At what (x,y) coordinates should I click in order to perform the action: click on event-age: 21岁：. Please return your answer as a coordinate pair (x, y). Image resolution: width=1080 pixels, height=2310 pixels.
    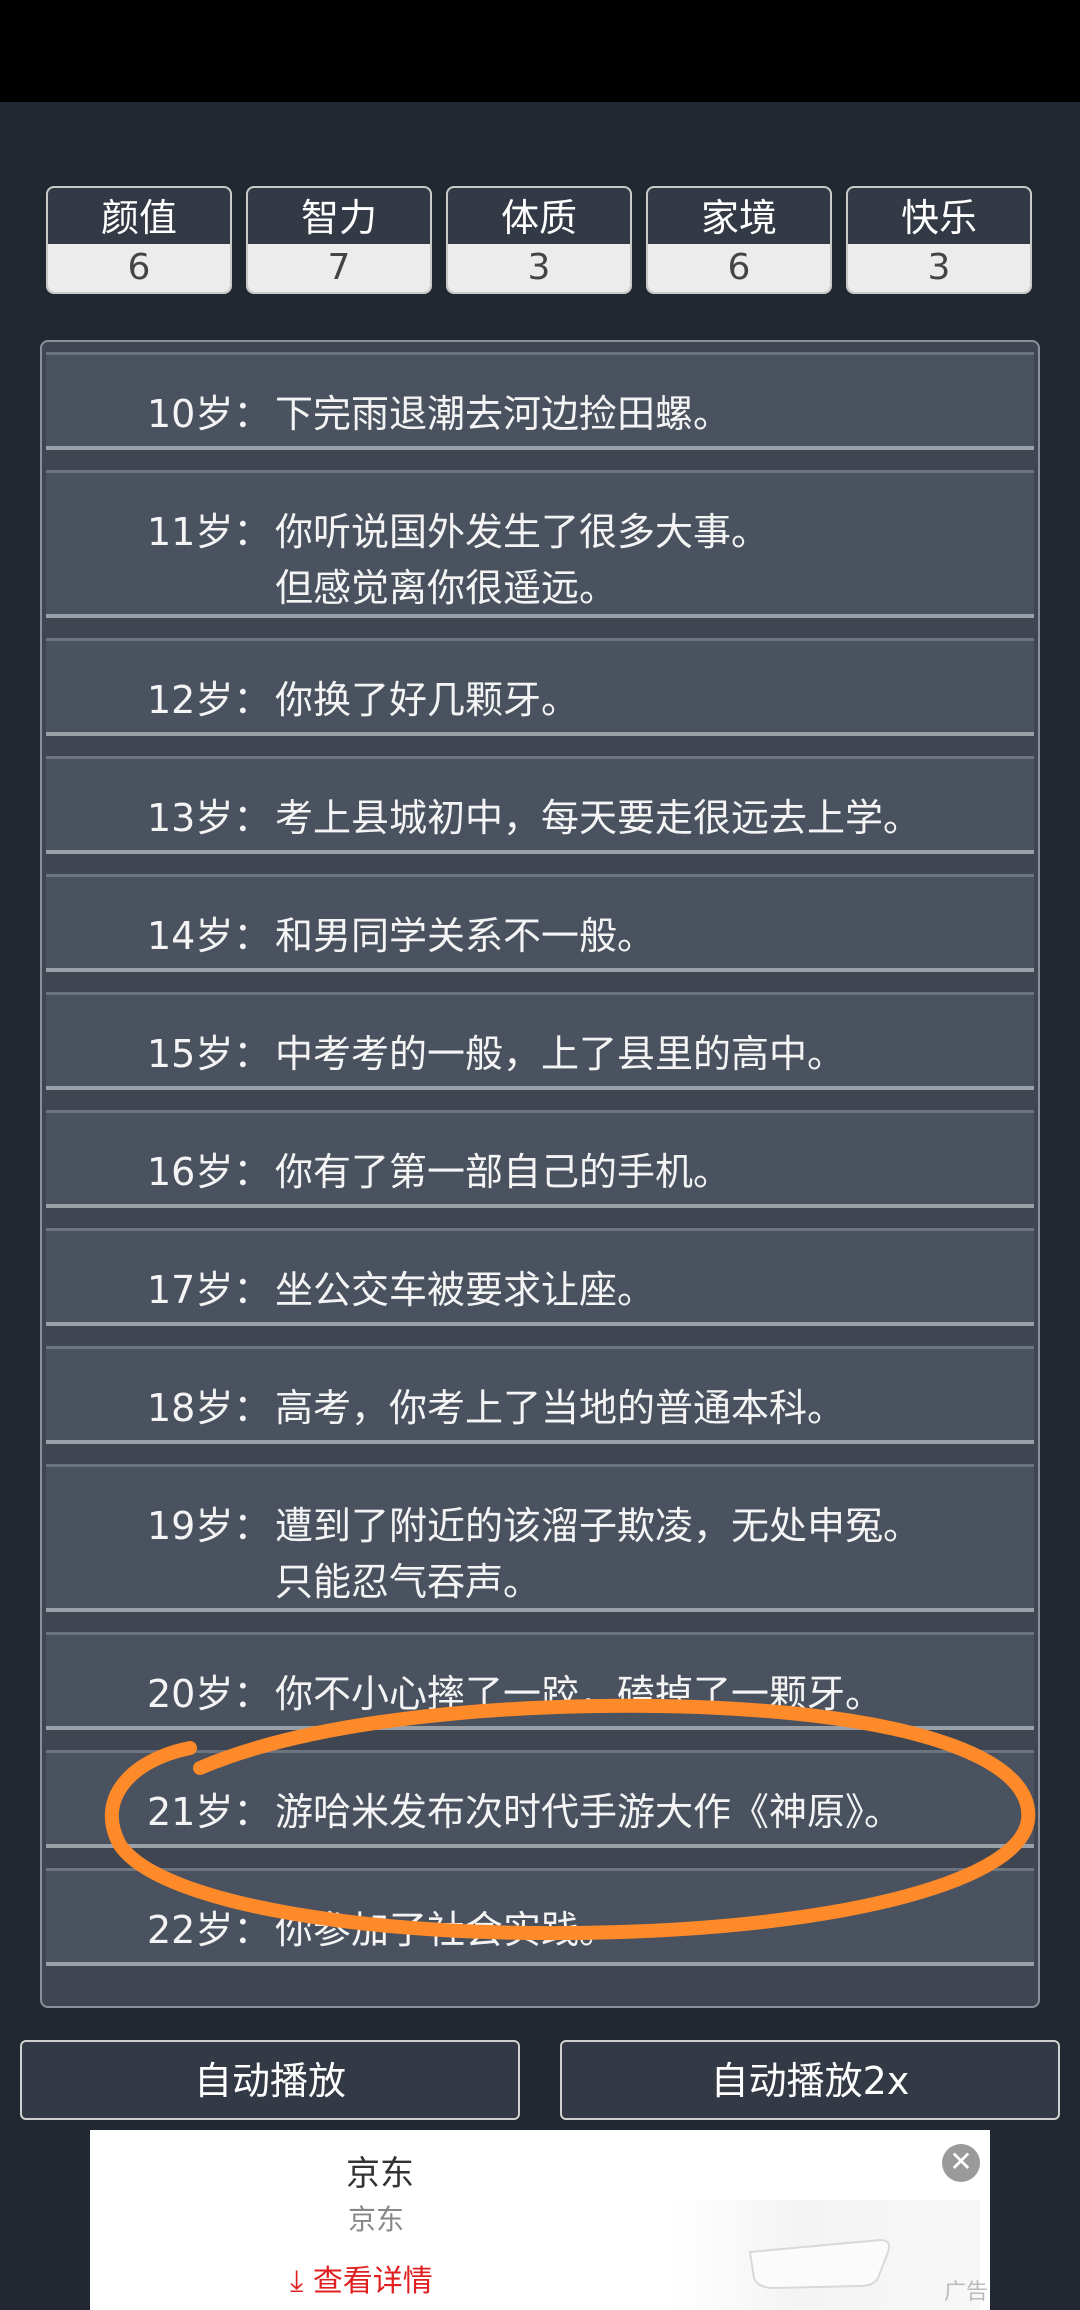
    Looking at the image, I should click on (209, 1812).